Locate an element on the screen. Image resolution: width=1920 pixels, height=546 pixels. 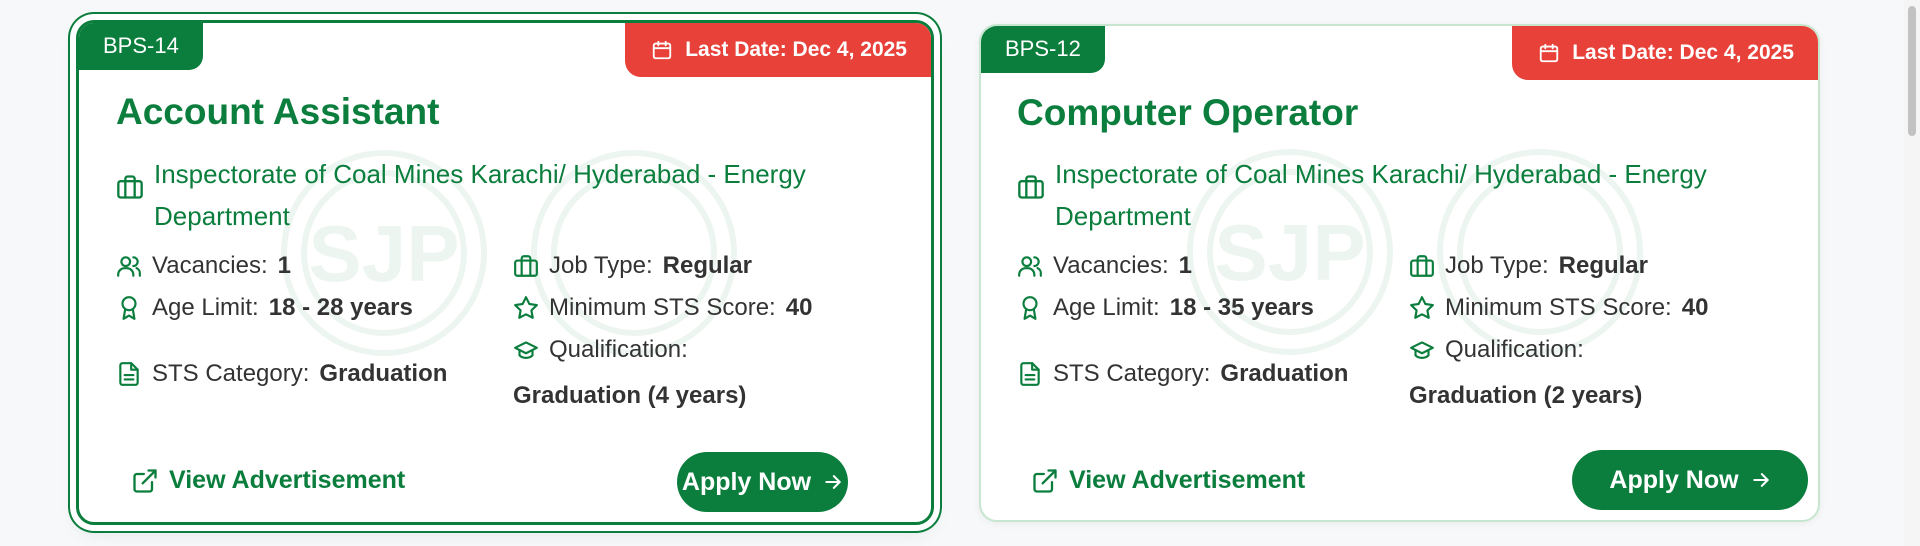
age-limit: Age Limit: 18 - 28 years is located at coordinates (264, 308).